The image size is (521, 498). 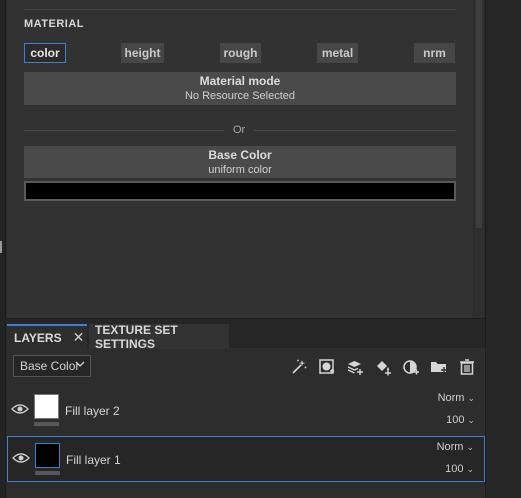 What do you see at coordinates (38, 337) in the screenshot?
I see `tab-layers-label: LAYERS` at bounding box center [38, 337].